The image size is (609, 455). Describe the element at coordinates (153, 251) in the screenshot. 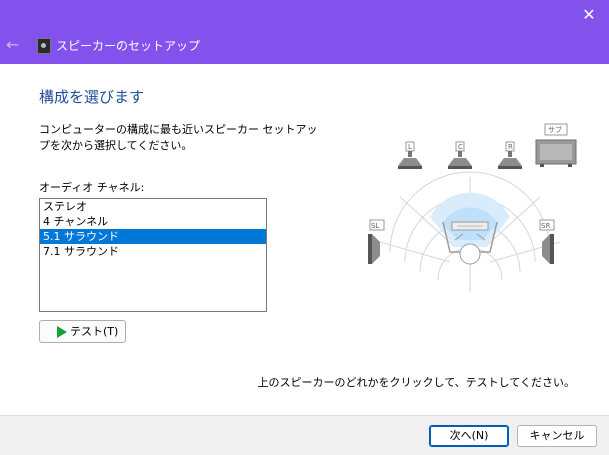

I see `channel-option-7-1: 7.1 サラウンド` at that location.